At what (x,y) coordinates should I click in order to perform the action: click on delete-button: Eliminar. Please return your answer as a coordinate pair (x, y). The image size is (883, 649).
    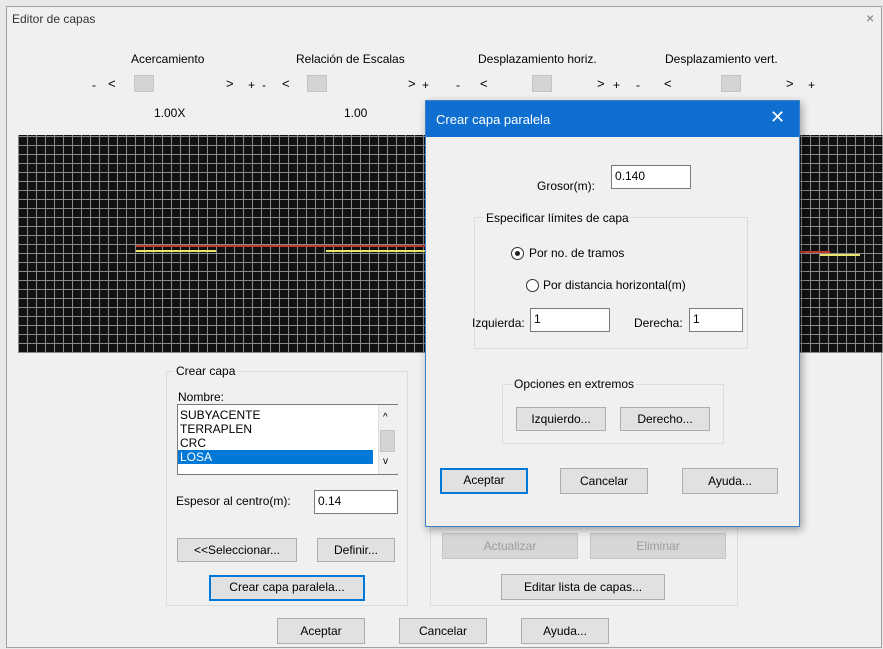
    Looking at the image, I should click on (658, 546).